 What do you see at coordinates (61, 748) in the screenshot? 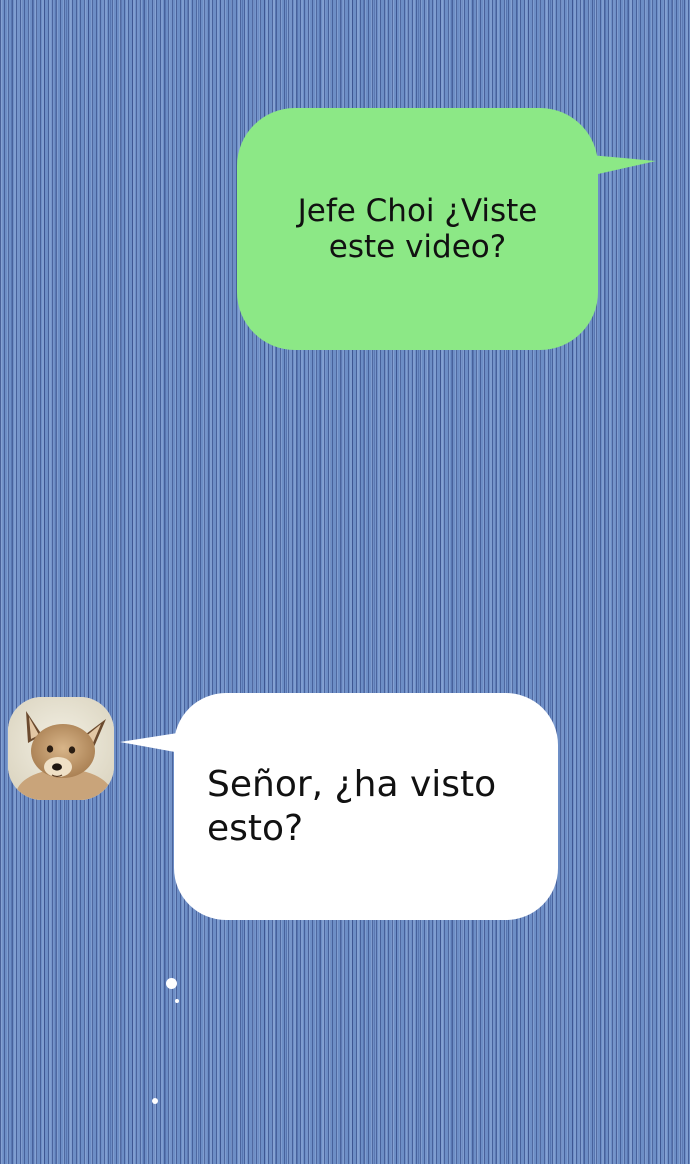
I see `puppy-avatar-icon` at bounding box center [61, 748].